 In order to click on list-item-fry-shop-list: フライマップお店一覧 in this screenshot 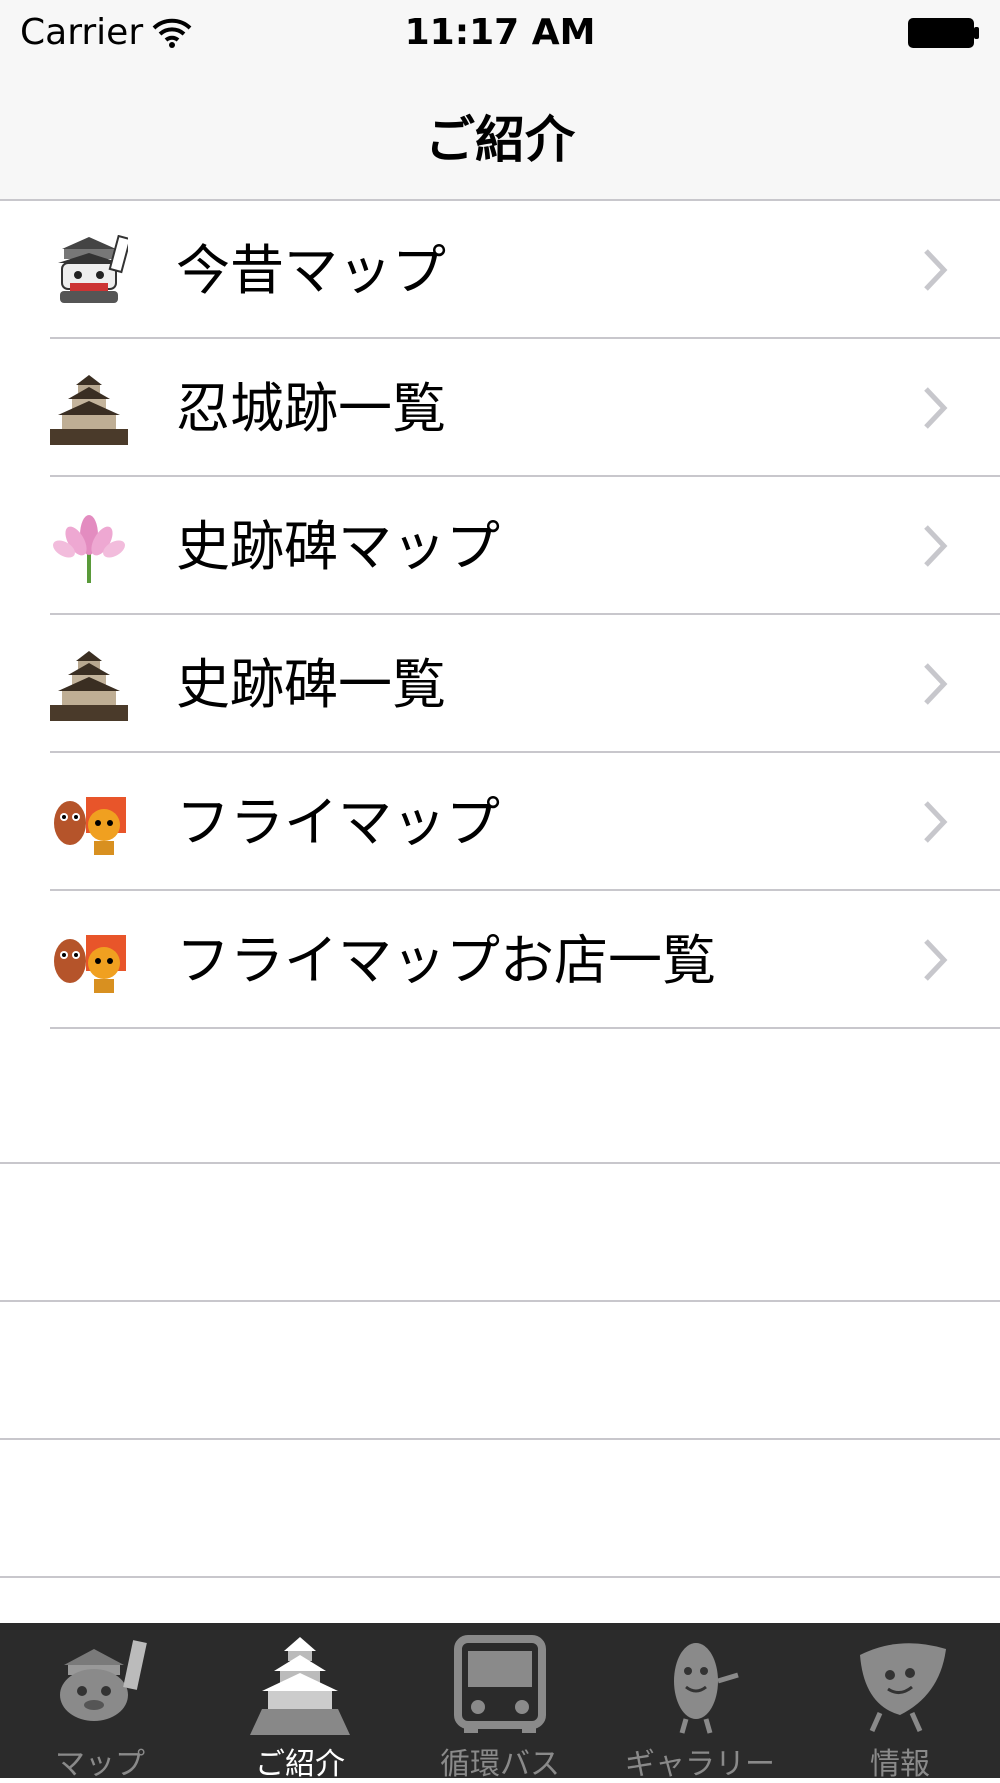, I will do `click(500, 960)`.